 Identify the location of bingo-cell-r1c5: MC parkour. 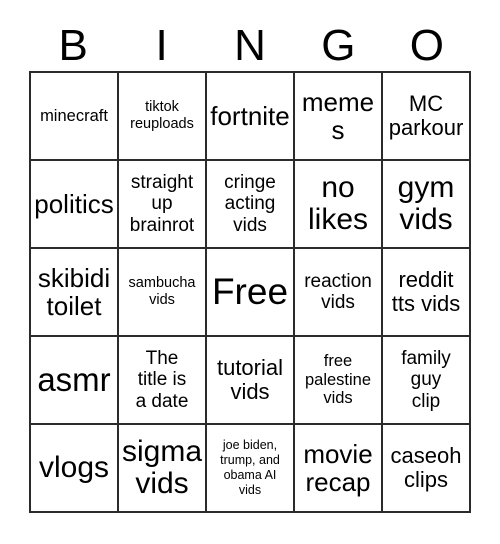
(427, 117).